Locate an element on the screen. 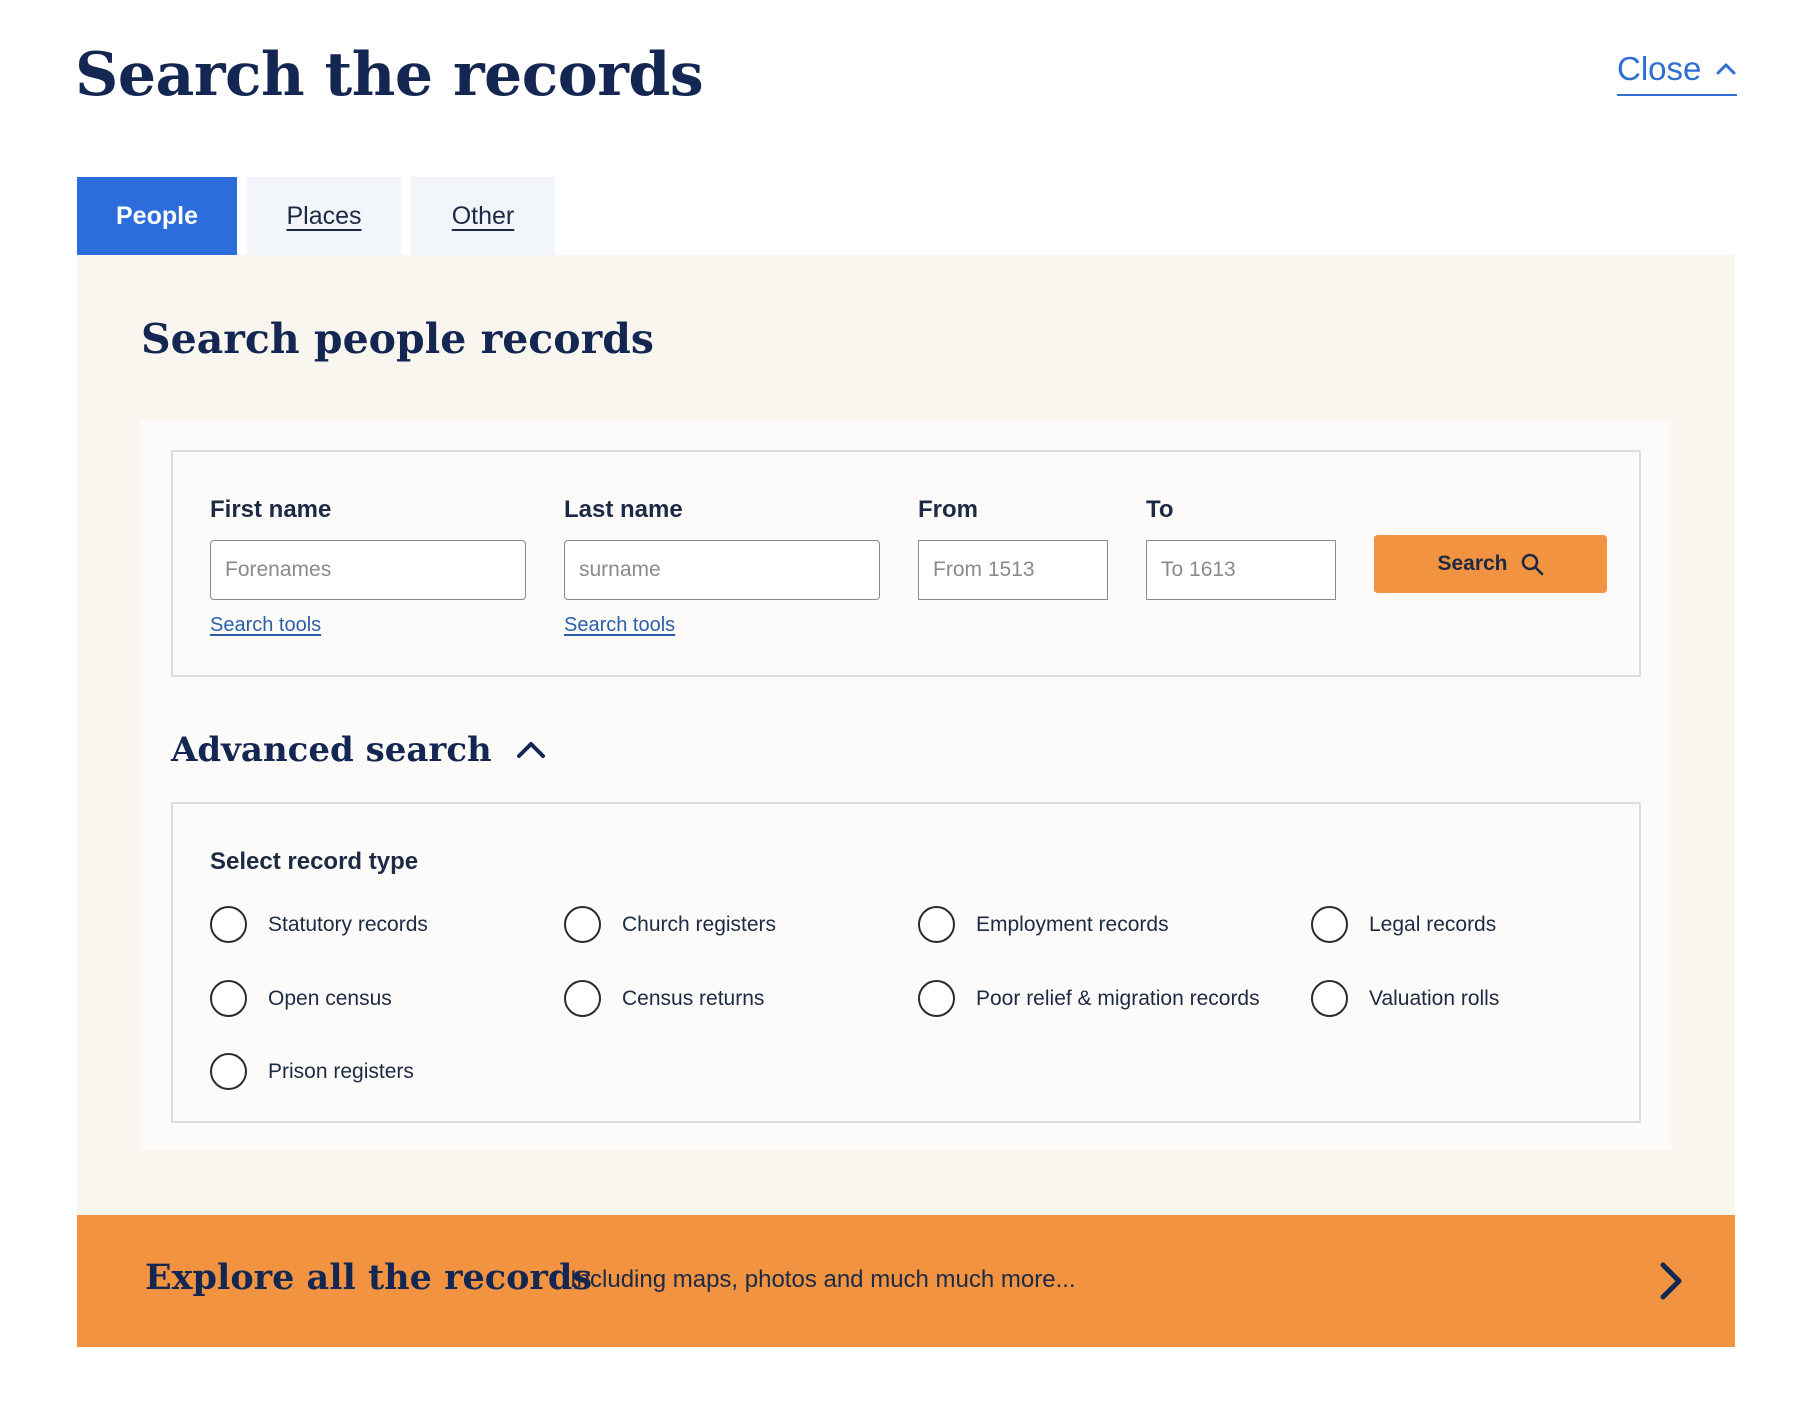 The width and height of the screenshot is (1798, 1406). radio-legal-records: Legal records is located at coordinates (1403, 924).